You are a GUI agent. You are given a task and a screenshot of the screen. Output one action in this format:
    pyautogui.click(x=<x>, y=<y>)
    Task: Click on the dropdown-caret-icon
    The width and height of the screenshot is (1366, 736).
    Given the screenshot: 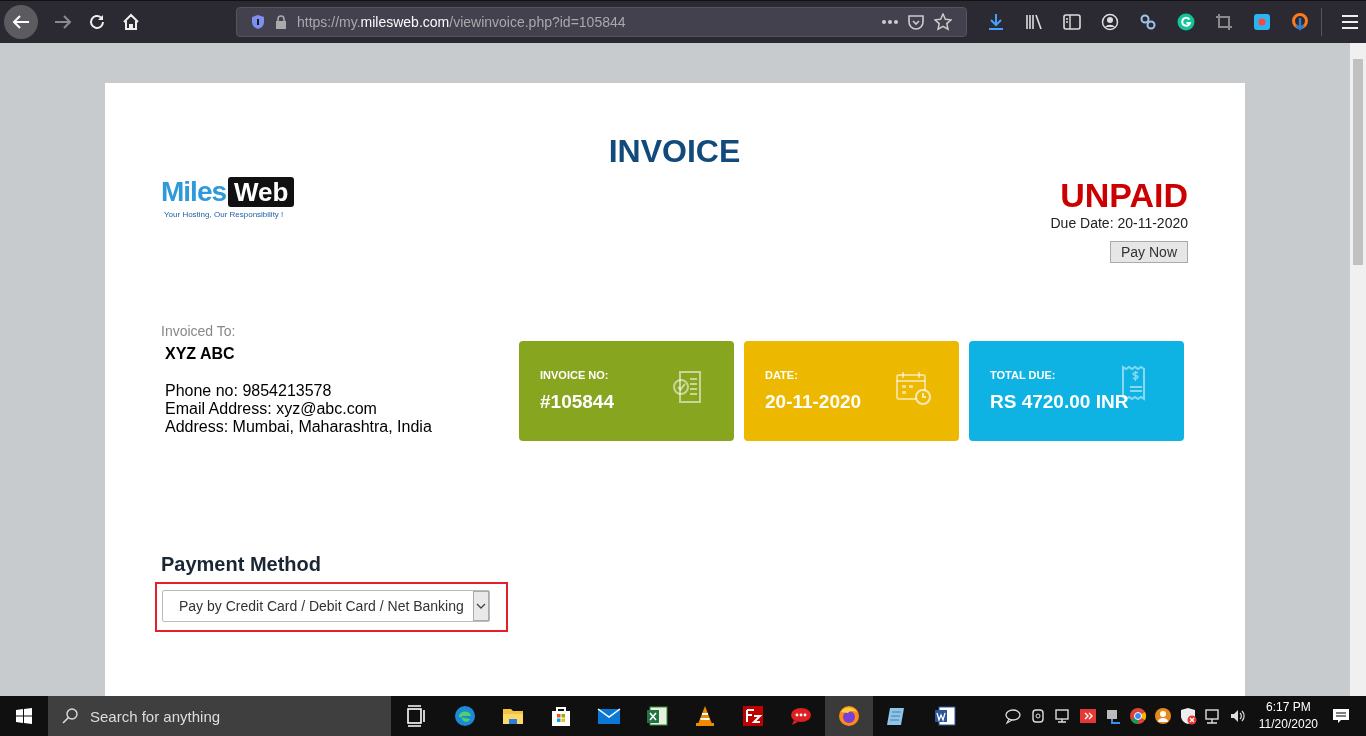 What is the action you would take?
    pyautogui.click(x=481, y=606)
    